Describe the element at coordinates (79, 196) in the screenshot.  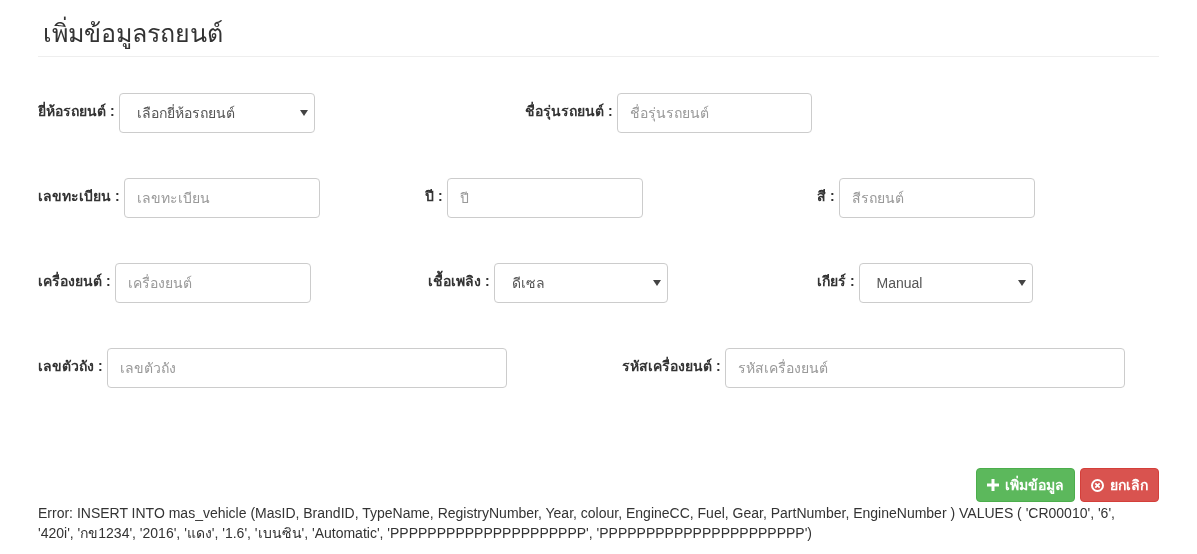
I see `field-label: เลขทะเบียน :` at that location.